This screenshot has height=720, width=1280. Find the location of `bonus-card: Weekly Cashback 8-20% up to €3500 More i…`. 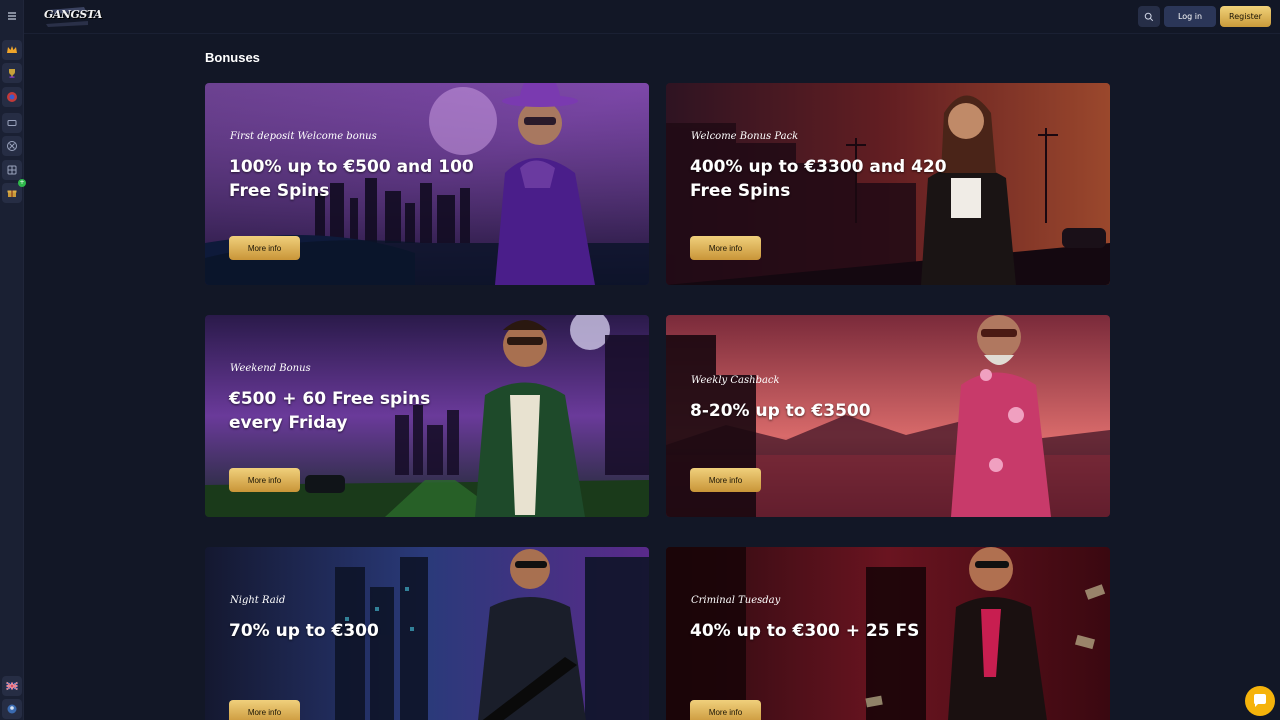

bonus-card: Weekly Cashback 8-20% up to €3500 More i… is located at coordinates (888, 416).